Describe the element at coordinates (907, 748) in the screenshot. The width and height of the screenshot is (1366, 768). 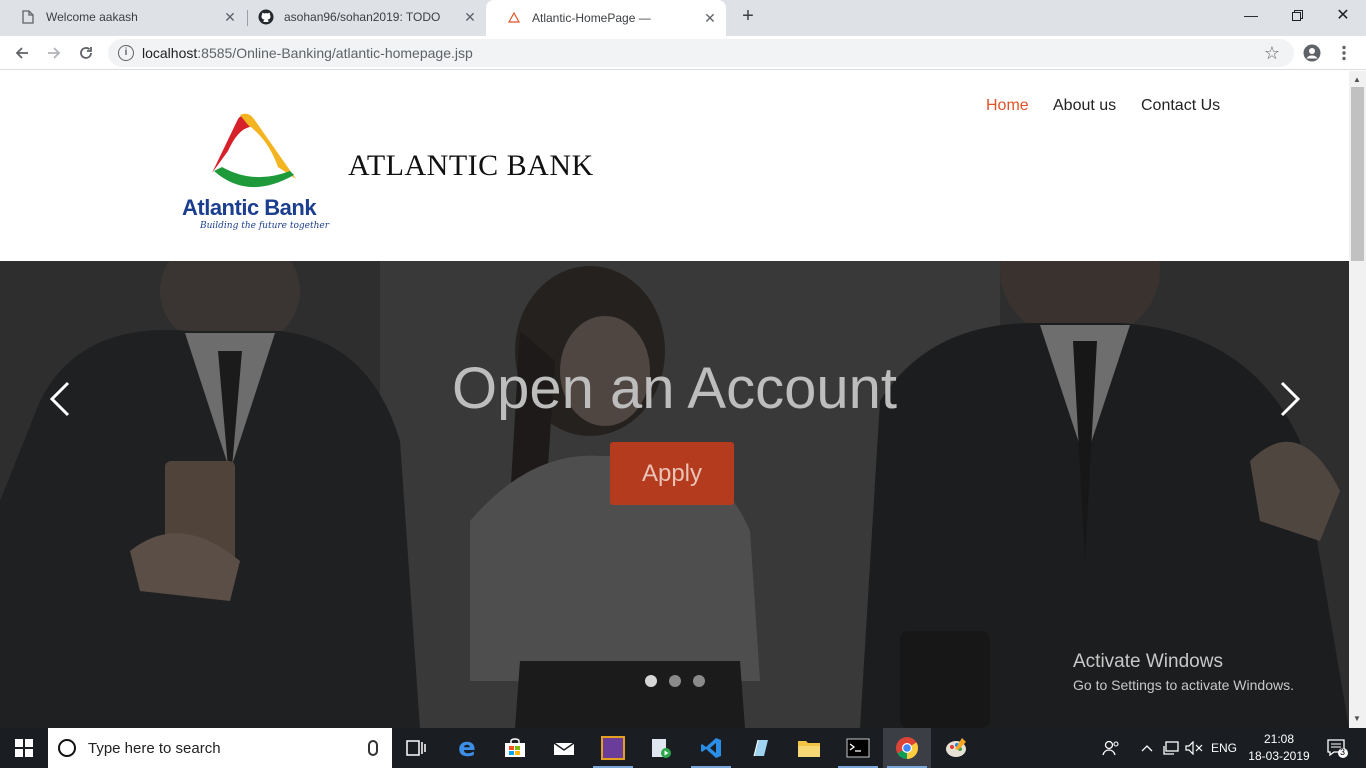
I see `chrome-icon` at that location.